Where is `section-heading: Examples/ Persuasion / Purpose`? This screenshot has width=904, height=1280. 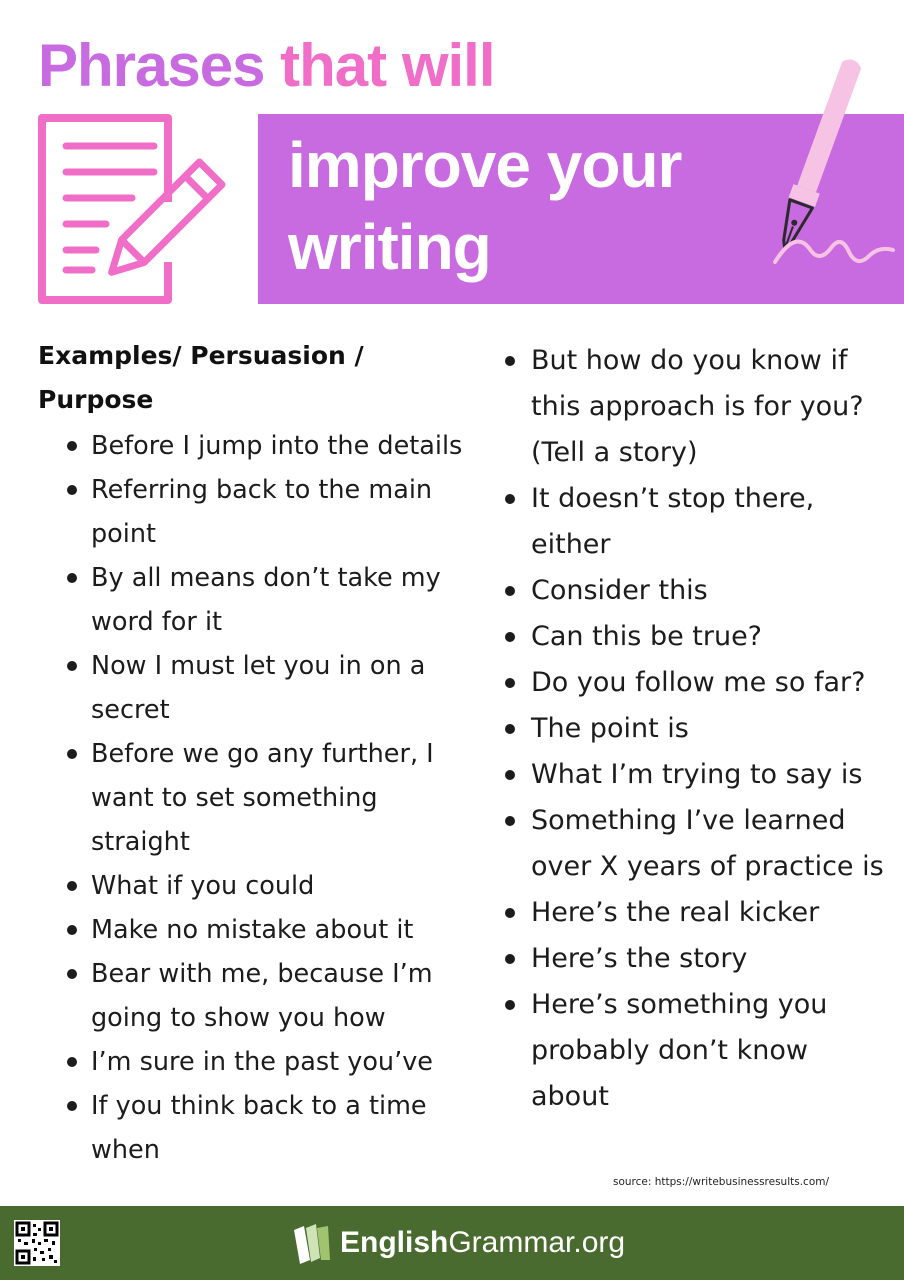
section-heading: Examples/ Persuasion / Purpose is located at coordinates (258, 378).